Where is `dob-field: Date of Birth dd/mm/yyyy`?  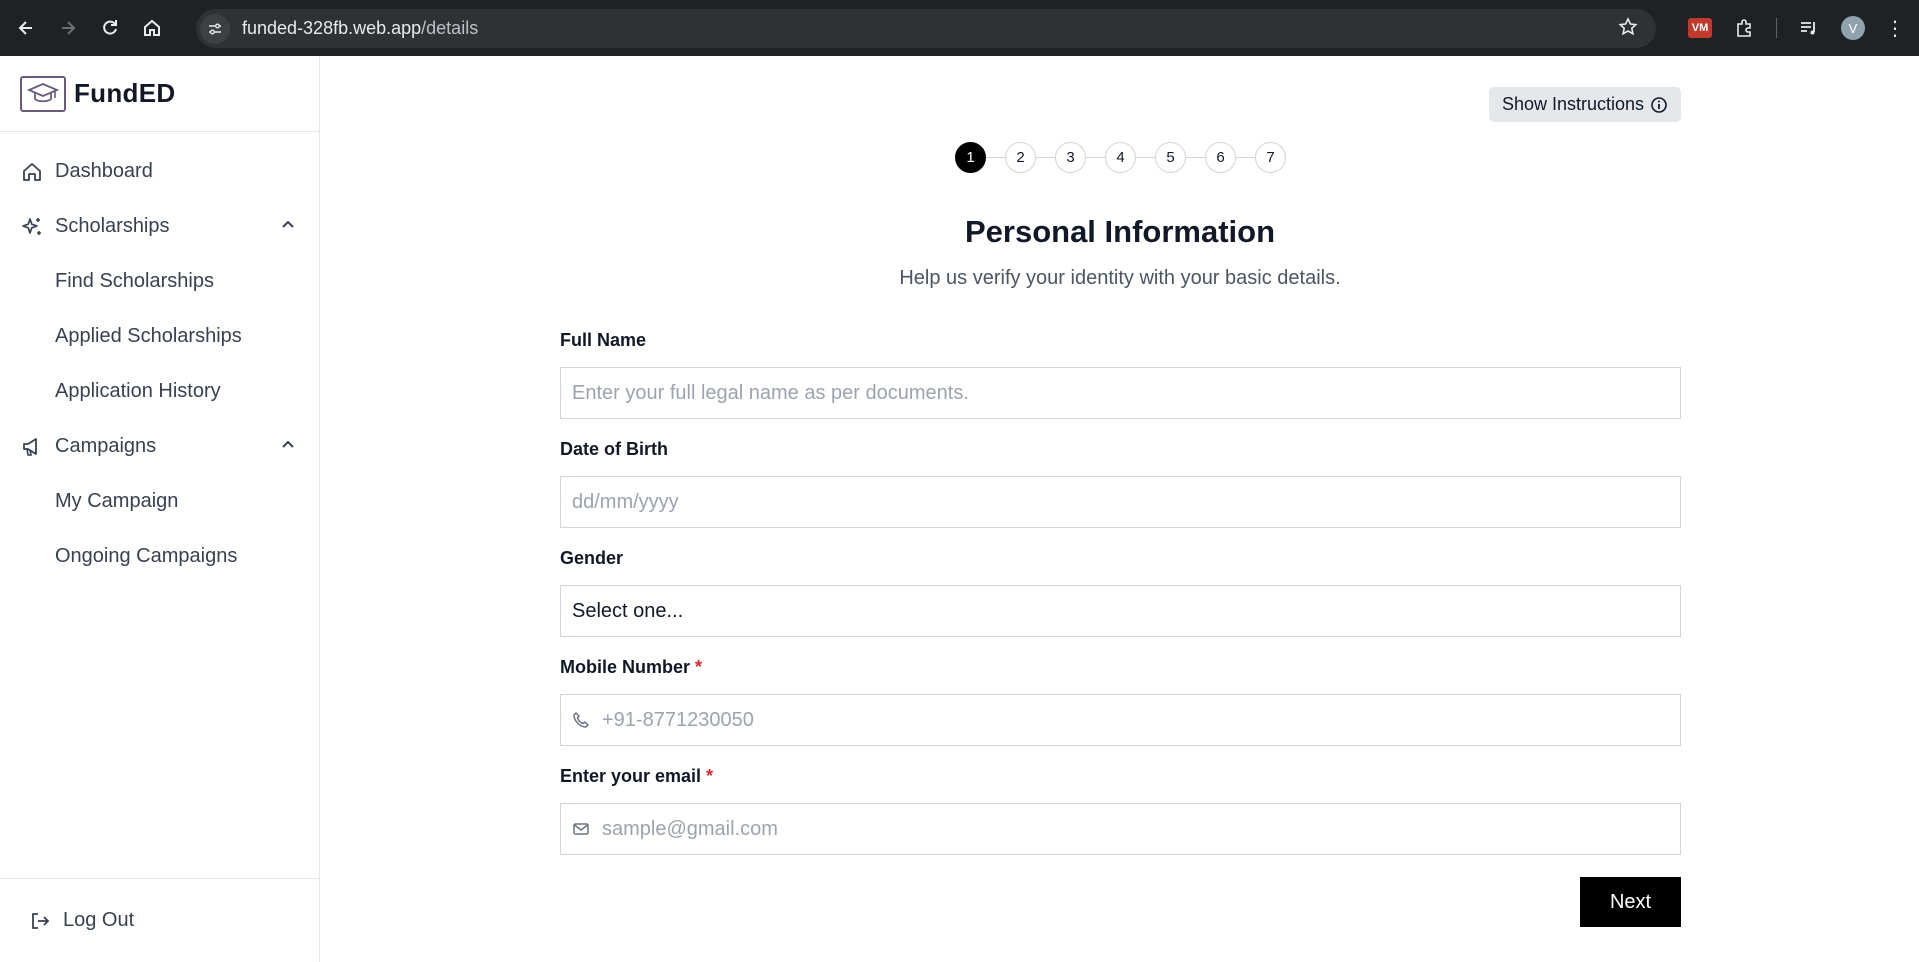 dob-field: Date of Birth dd/mm/yyyy is located at coordinates (1120, 480).